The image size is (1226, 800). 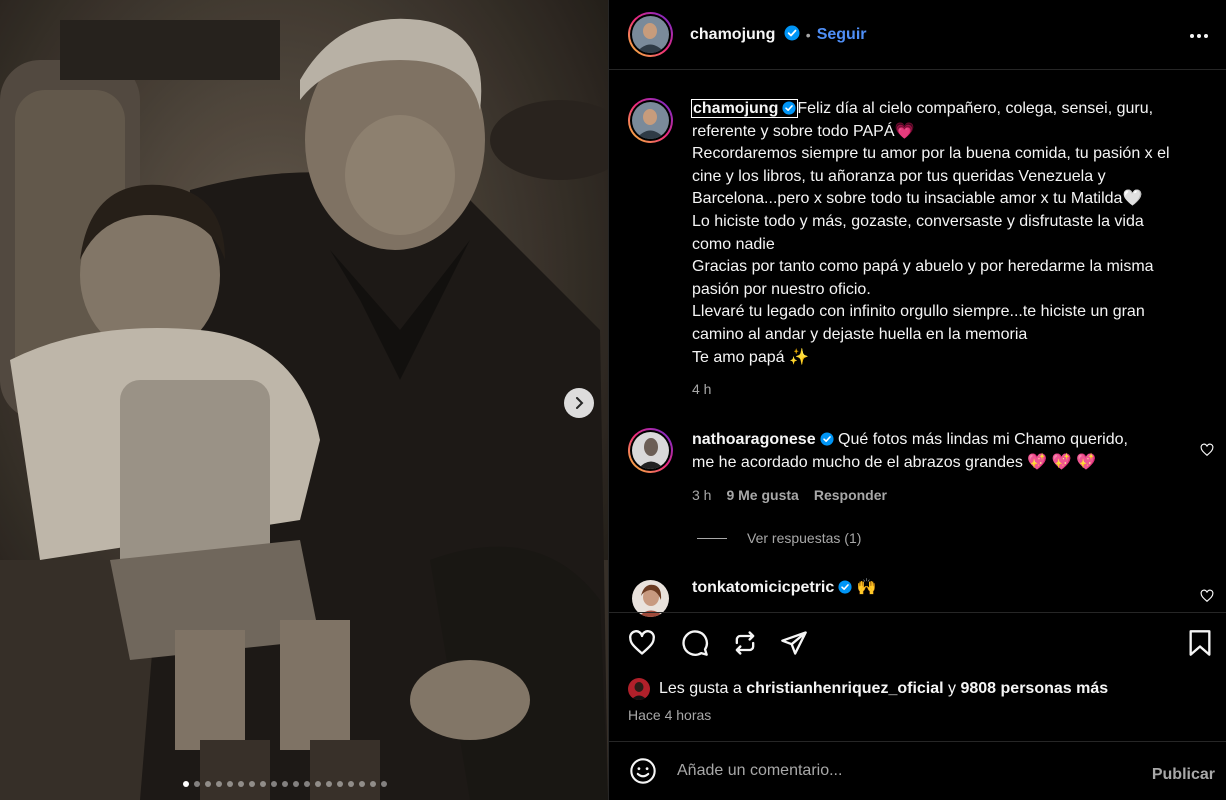 I want to click on comment-input, so click(x=897, y=771).